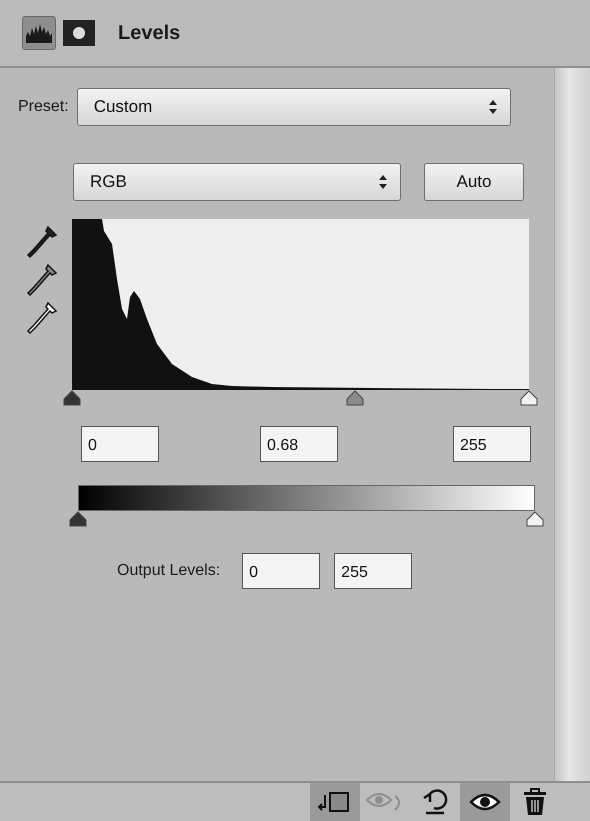 The width and height of the screenshot is (590, 821). Describe the element at coordinates (335, 802) in the screenshot. I see `clip-button` at that location.